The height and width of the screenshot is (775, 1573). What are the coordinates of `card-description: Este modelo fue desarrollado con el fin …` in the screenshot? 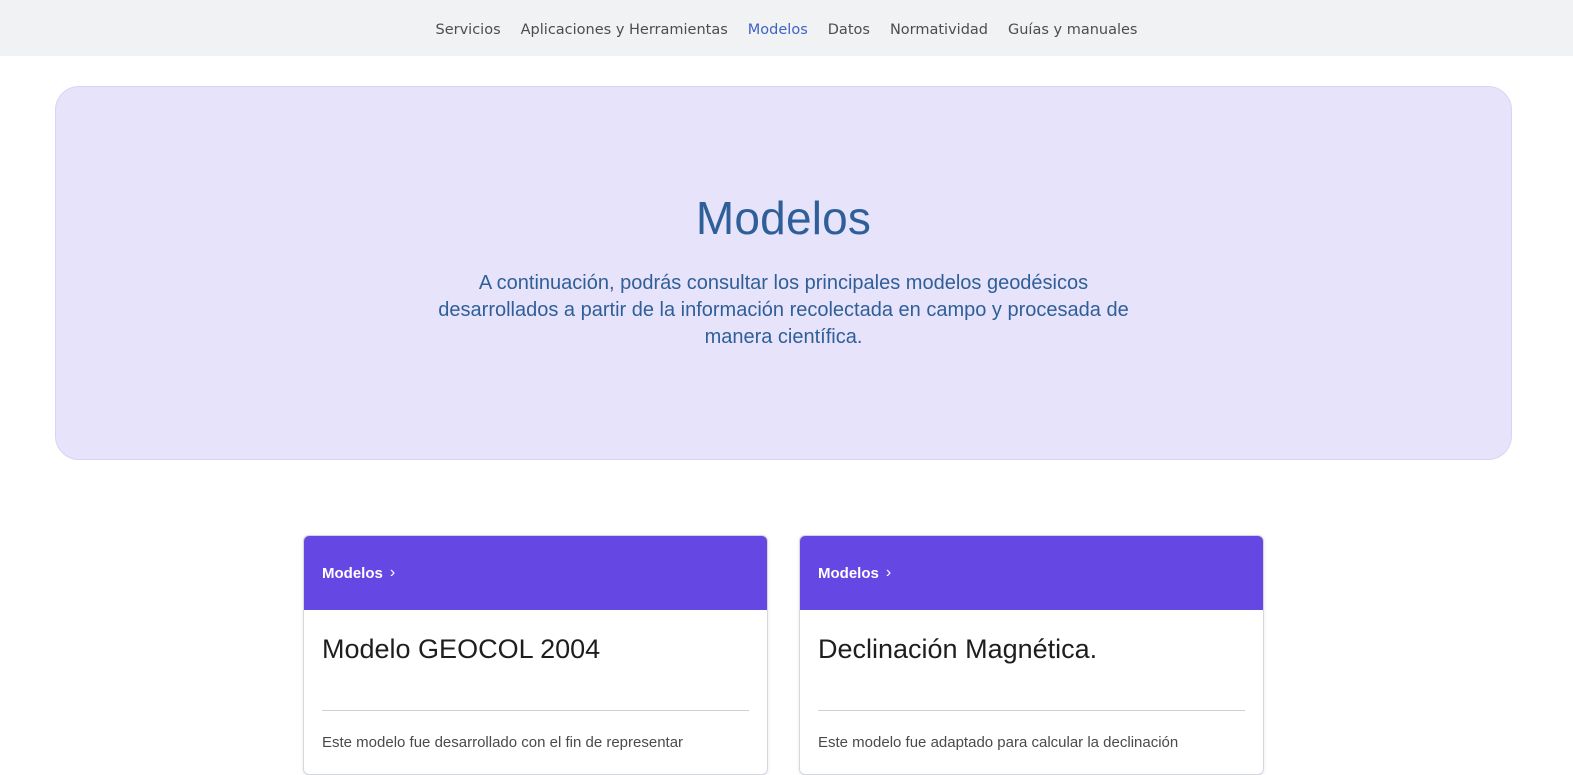 It's located at (503, 742).